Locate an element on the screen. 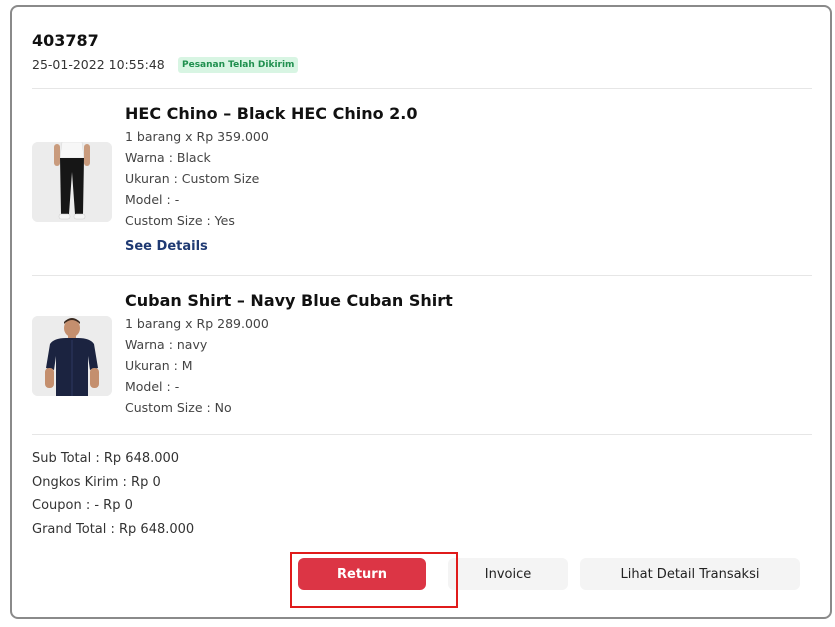 This screenshot has width=835, height=627. see-details-link: See Details is located at coordinates (166, 246).